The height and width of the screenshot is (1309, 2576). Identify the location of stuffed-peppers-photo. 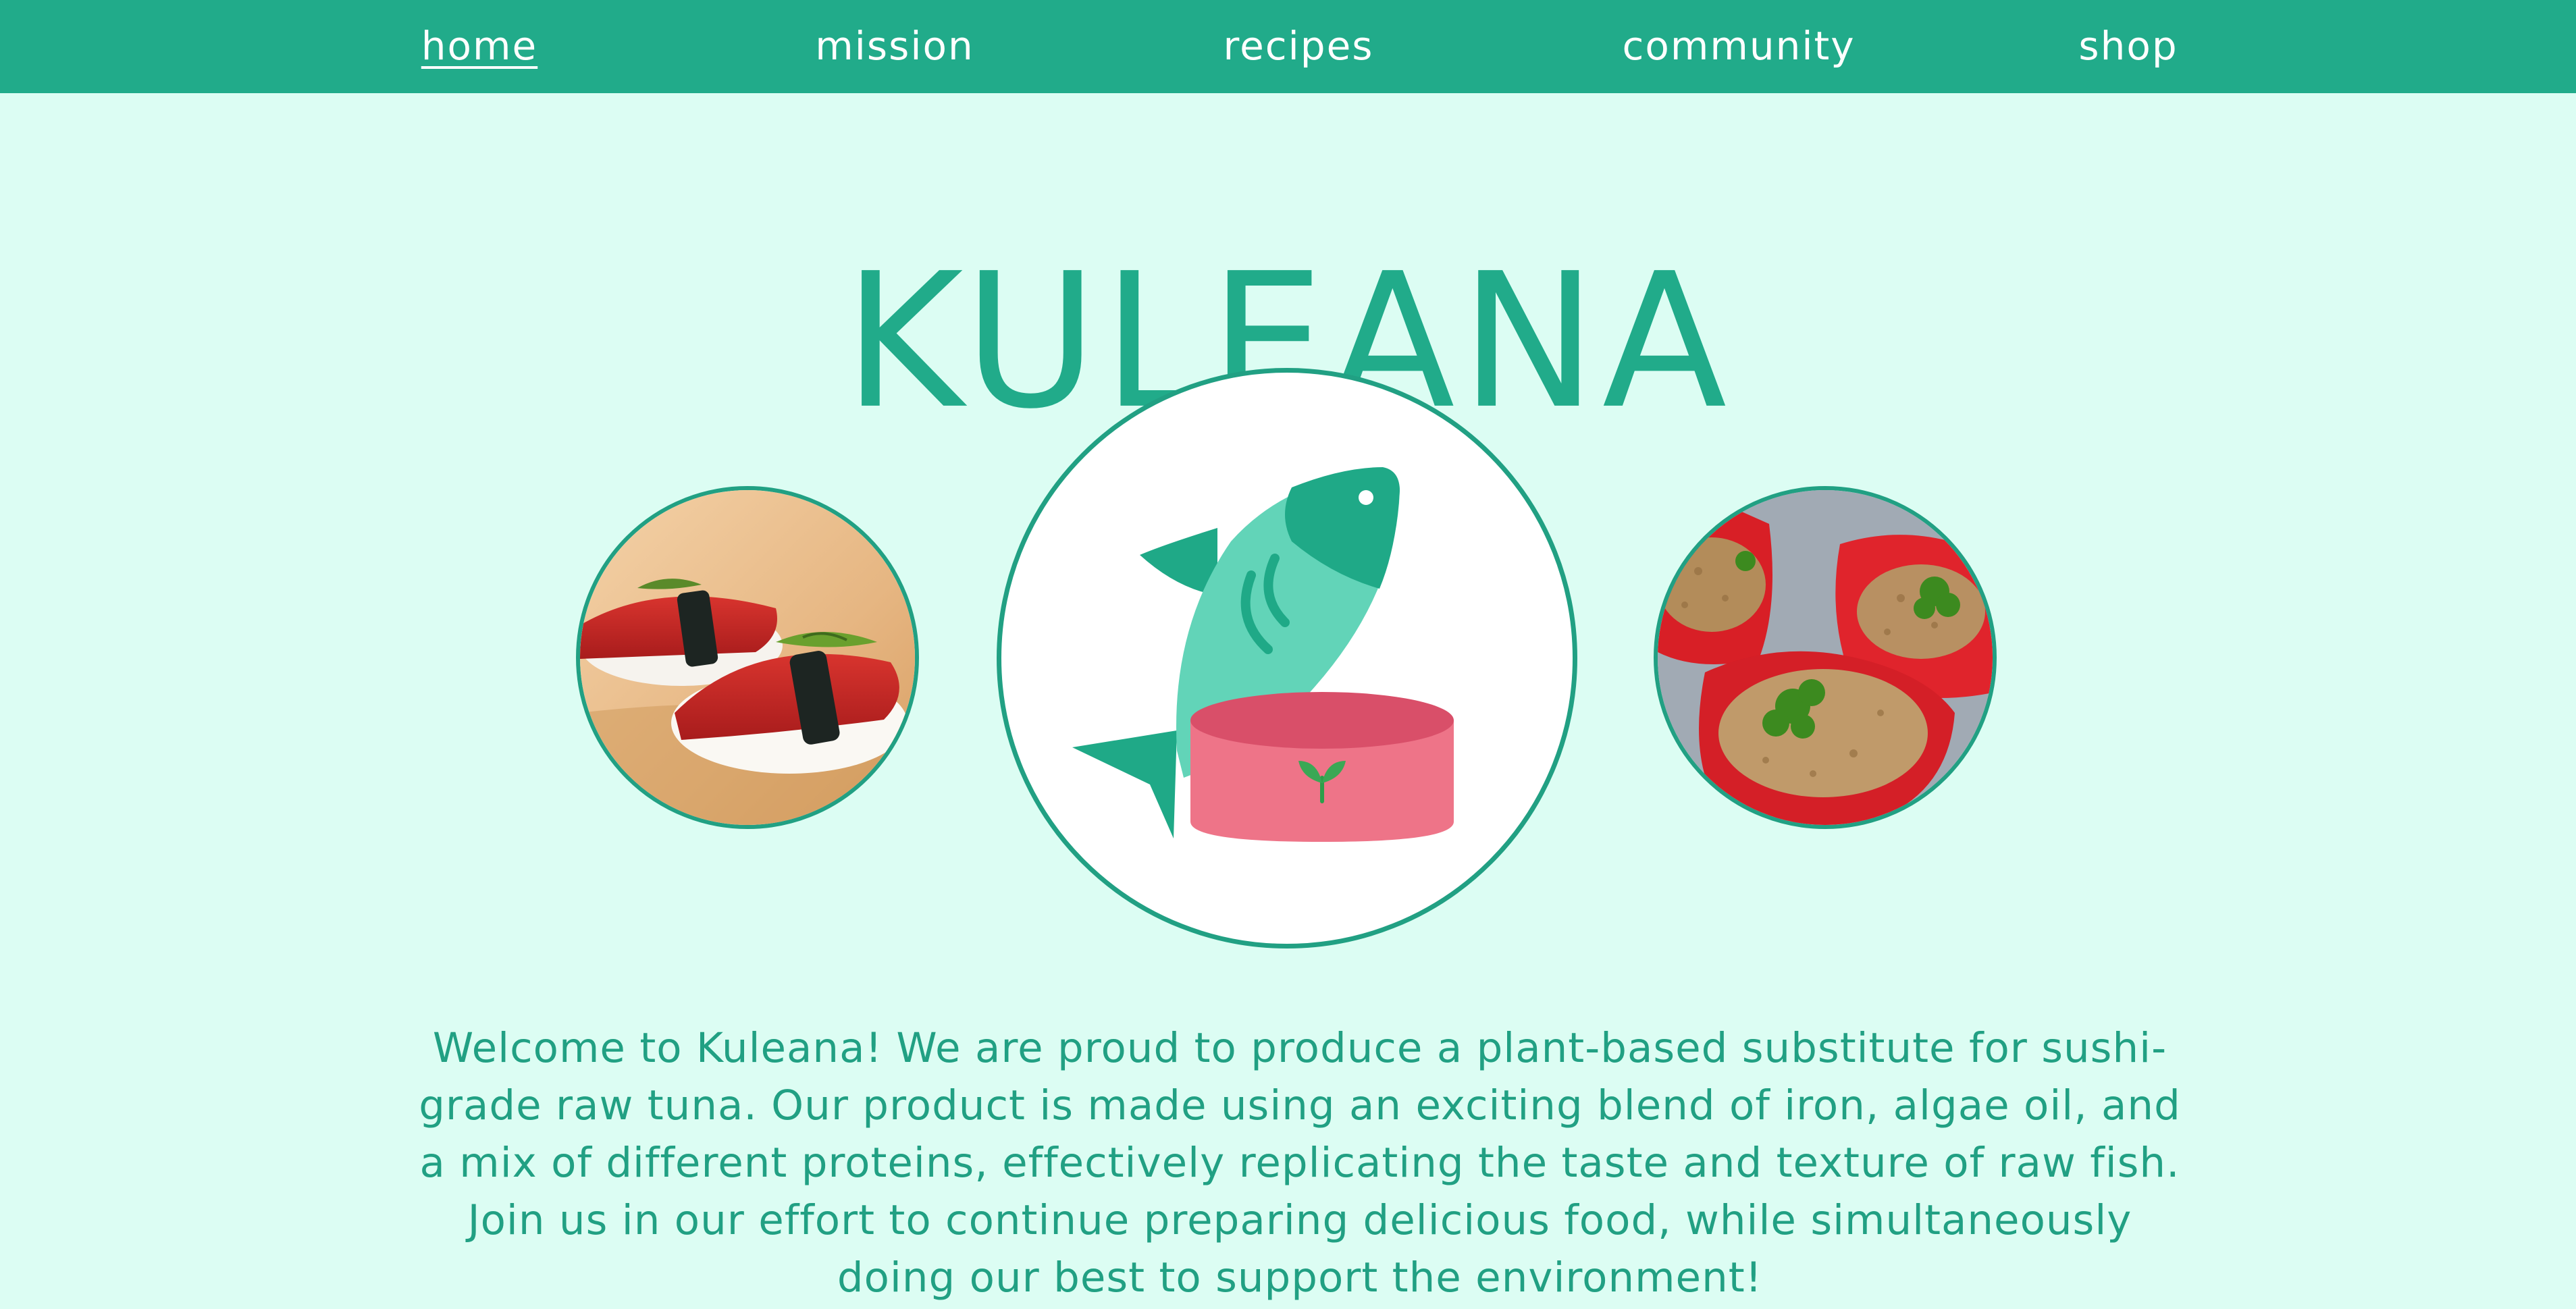
(1825, 657).